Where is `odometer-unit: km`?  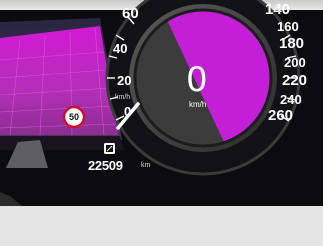
odometer-unit: km is located at coordinates (146, 165).